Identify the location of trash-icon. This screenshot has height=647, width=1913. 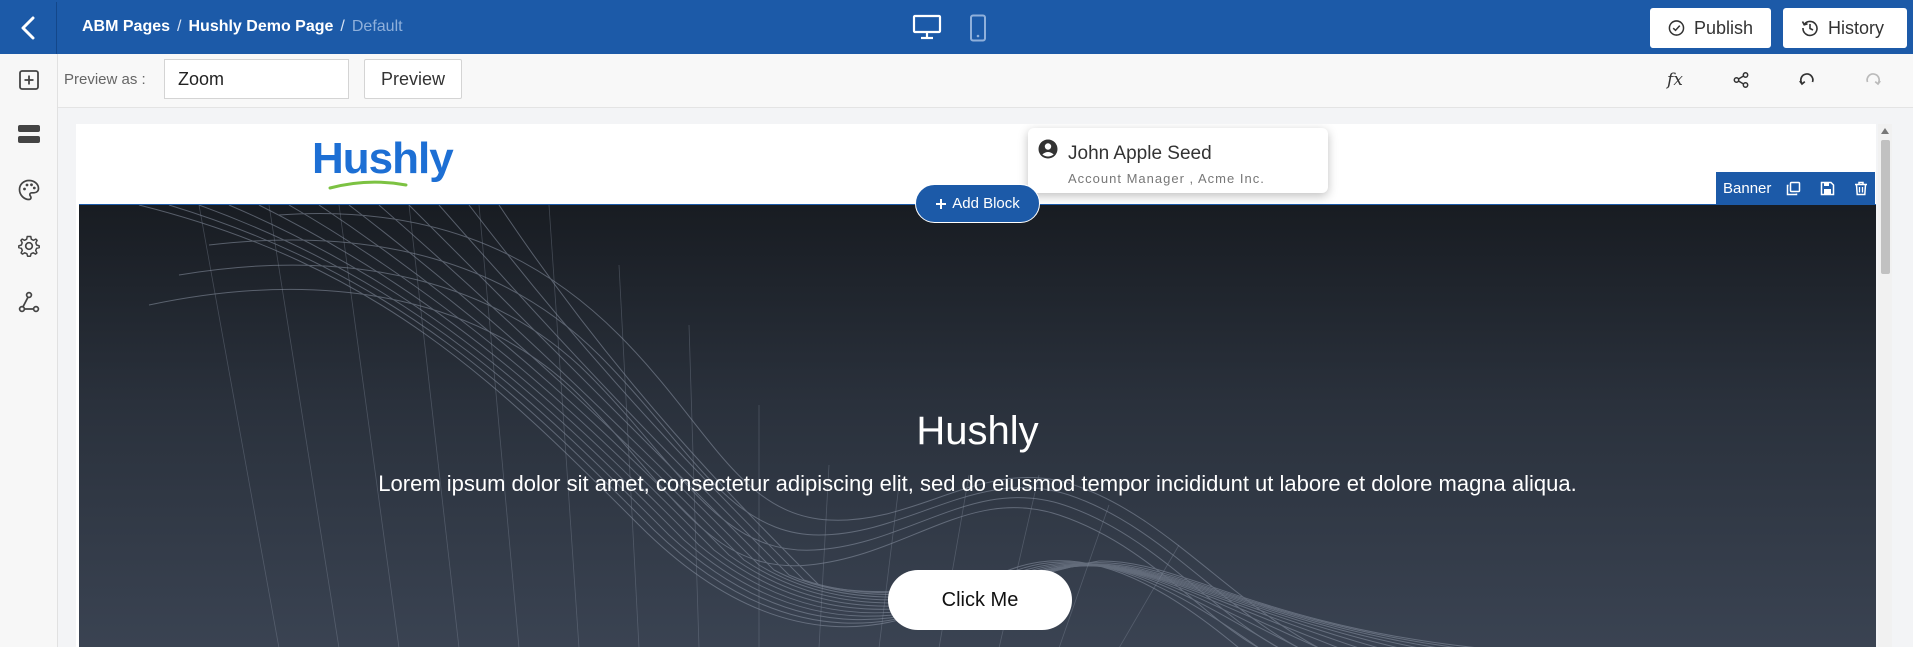
(1861, 188).